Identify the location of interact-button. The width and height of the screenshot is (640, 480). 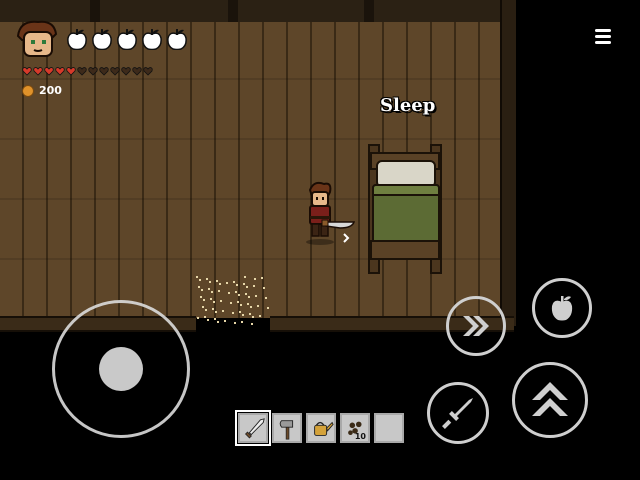
(550, 400).